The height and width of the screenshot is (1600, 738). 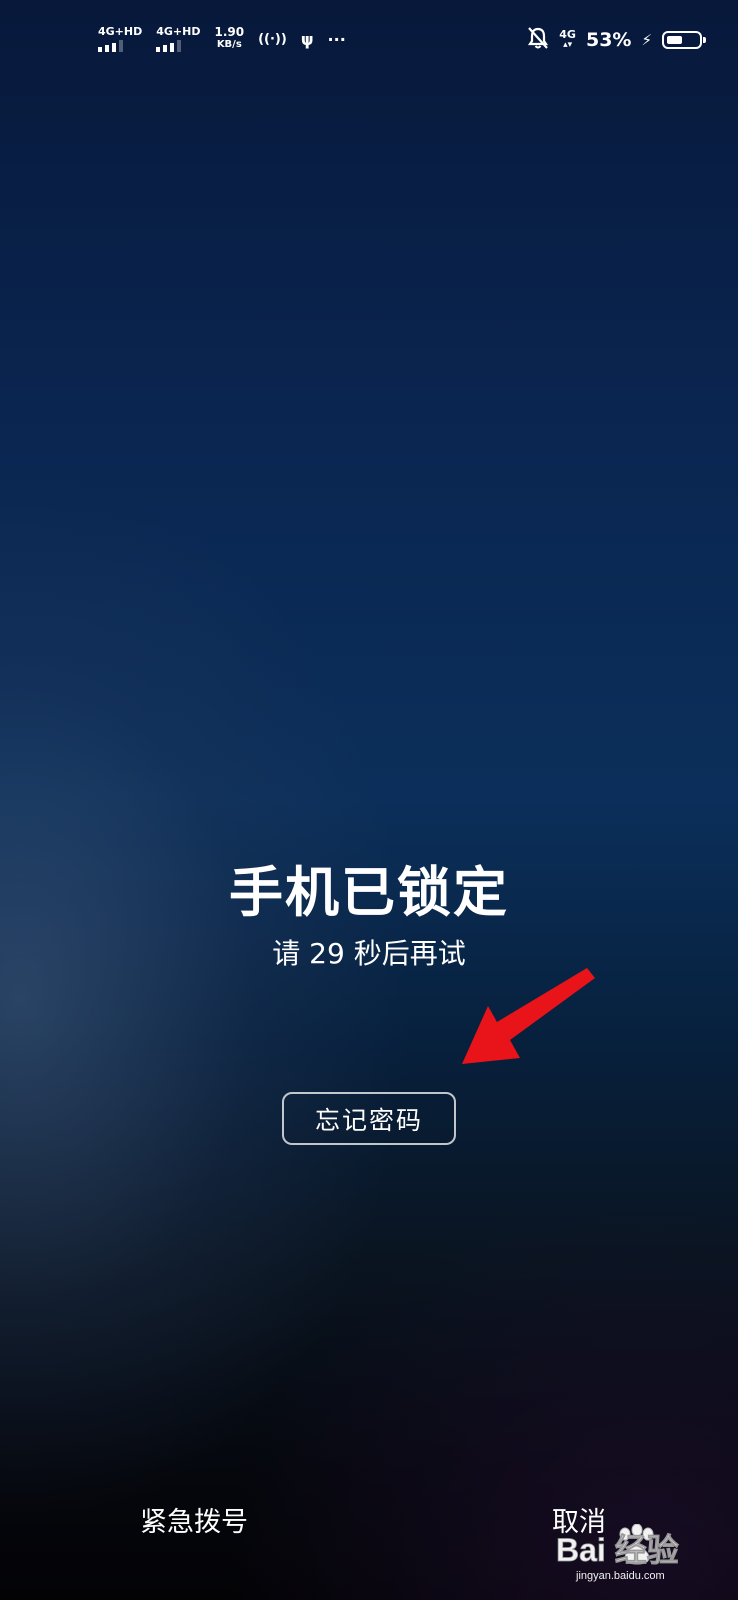 I want to click on battery-fill, so click(x=674, y=40).